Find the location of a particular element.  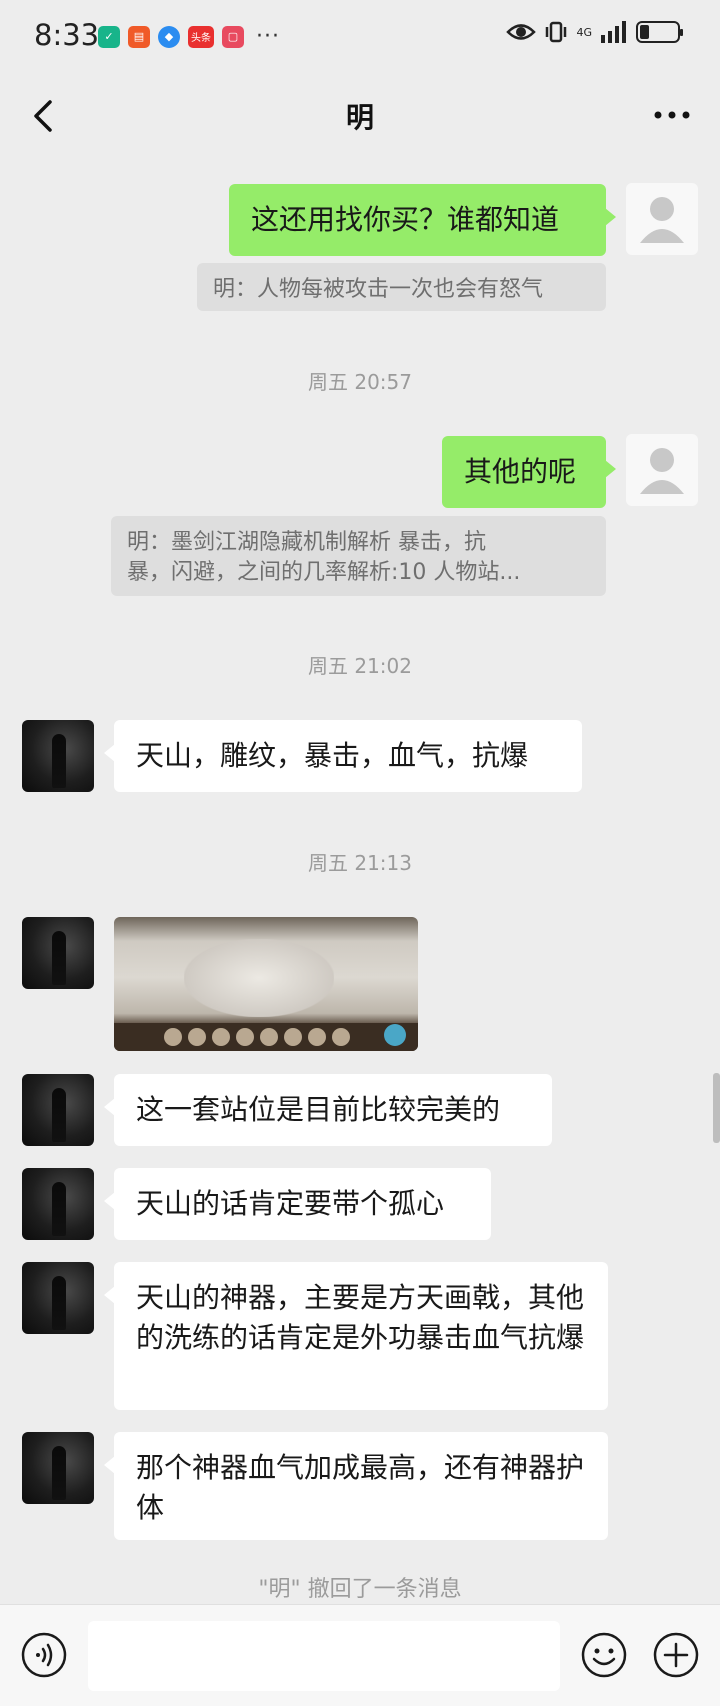

security-icon: ◆ is located at coordinates (169, 36).